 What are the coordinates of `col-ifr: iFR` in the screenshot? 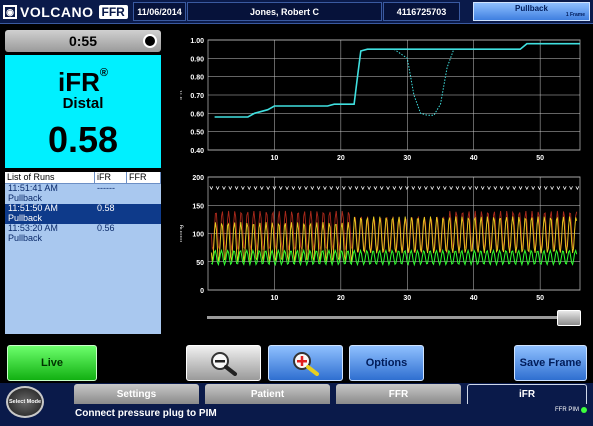 It's located at (111, 177).